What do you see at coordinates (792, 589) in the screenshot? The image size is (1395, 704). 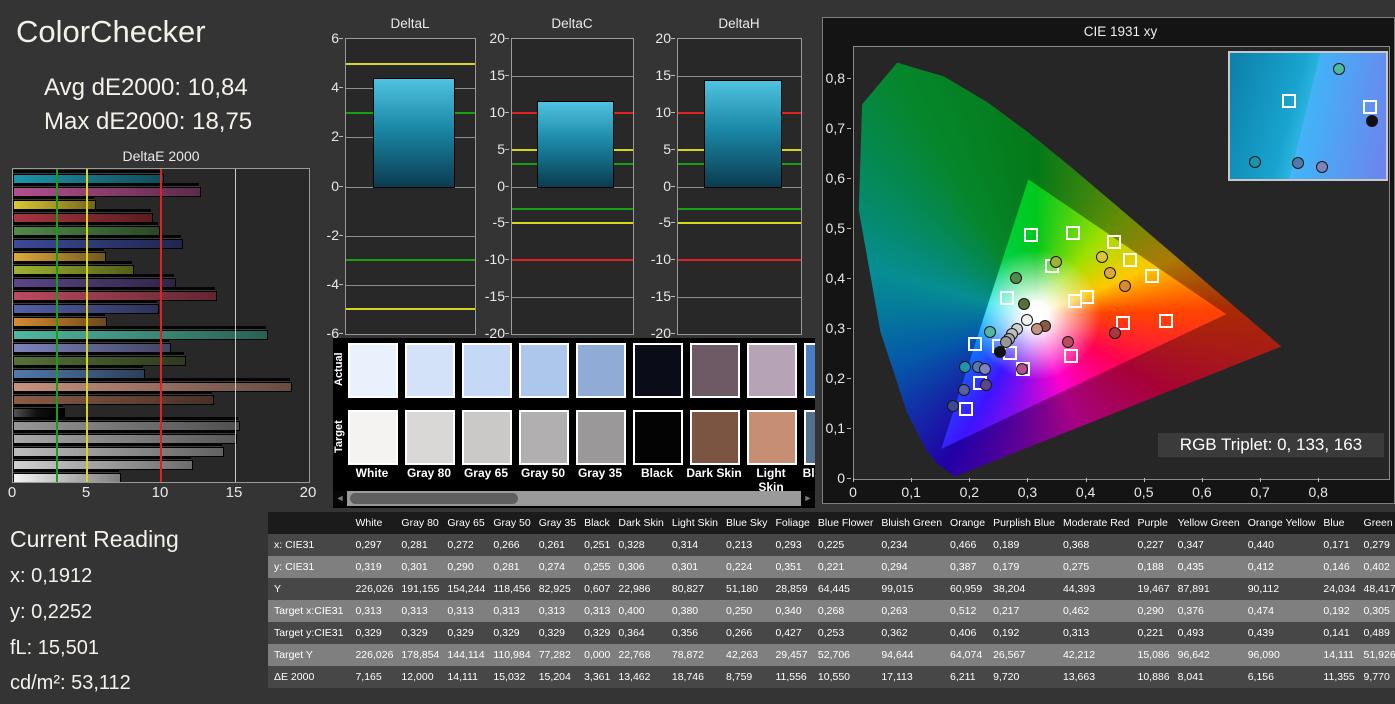 I see `table-cell: 28,859` at bounding box center [792, 589].